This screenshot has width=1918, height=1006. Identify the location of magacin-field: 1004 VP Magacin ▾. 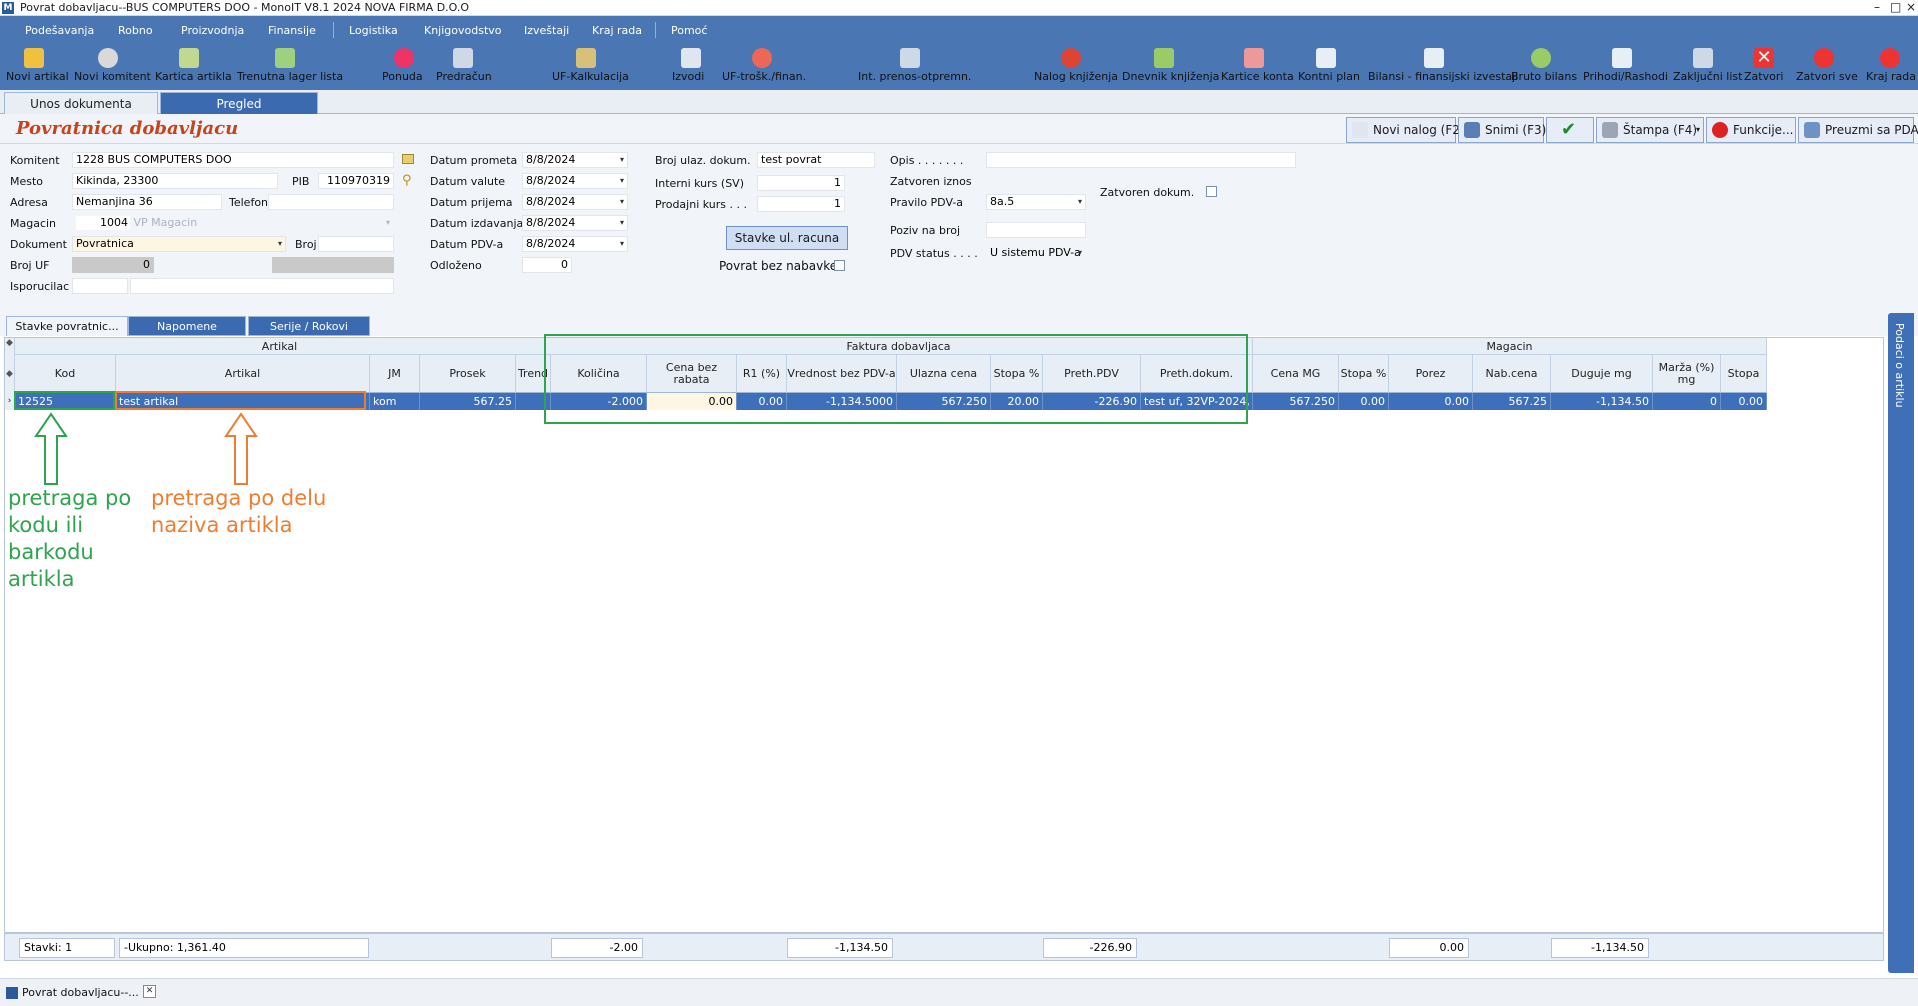
(233, 223).